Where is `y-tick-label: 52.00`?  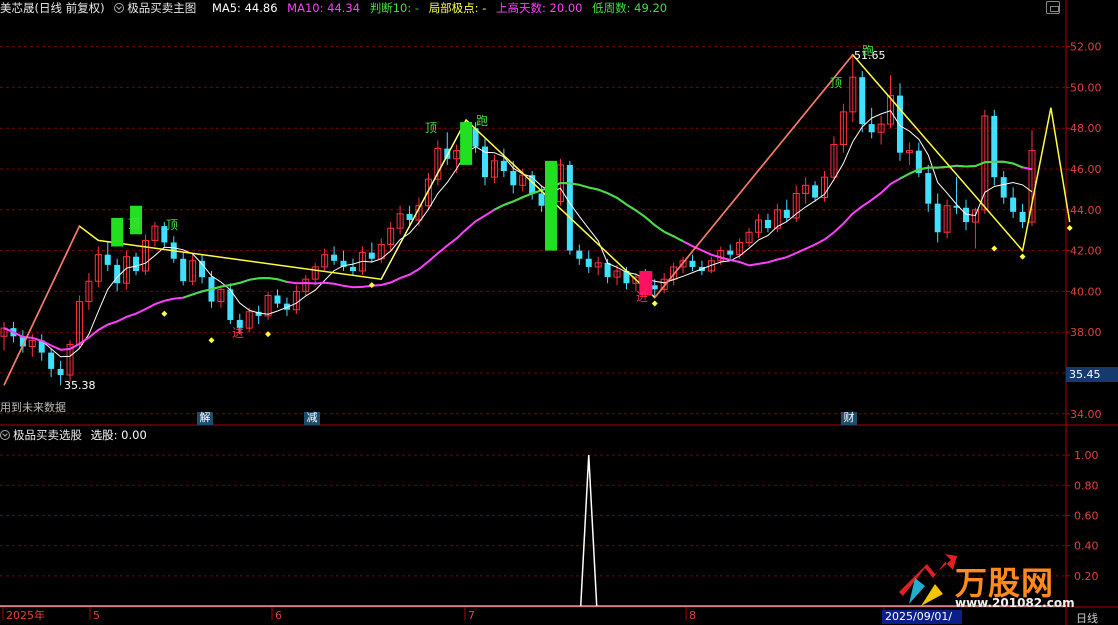
y-tick-label: 52.00 is located at coordinates (1086, 47).